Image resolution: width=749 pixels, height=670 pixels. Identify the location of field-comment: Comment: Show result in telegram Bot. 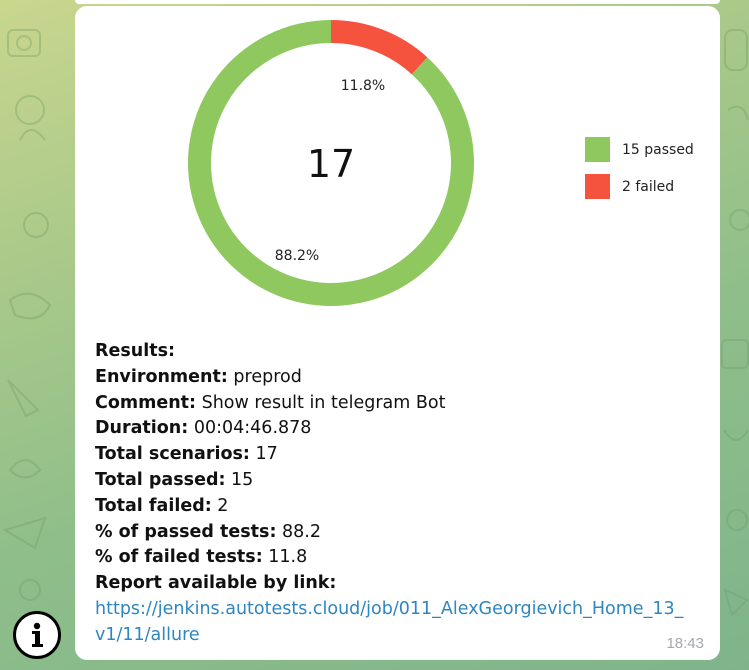
(270, 402).